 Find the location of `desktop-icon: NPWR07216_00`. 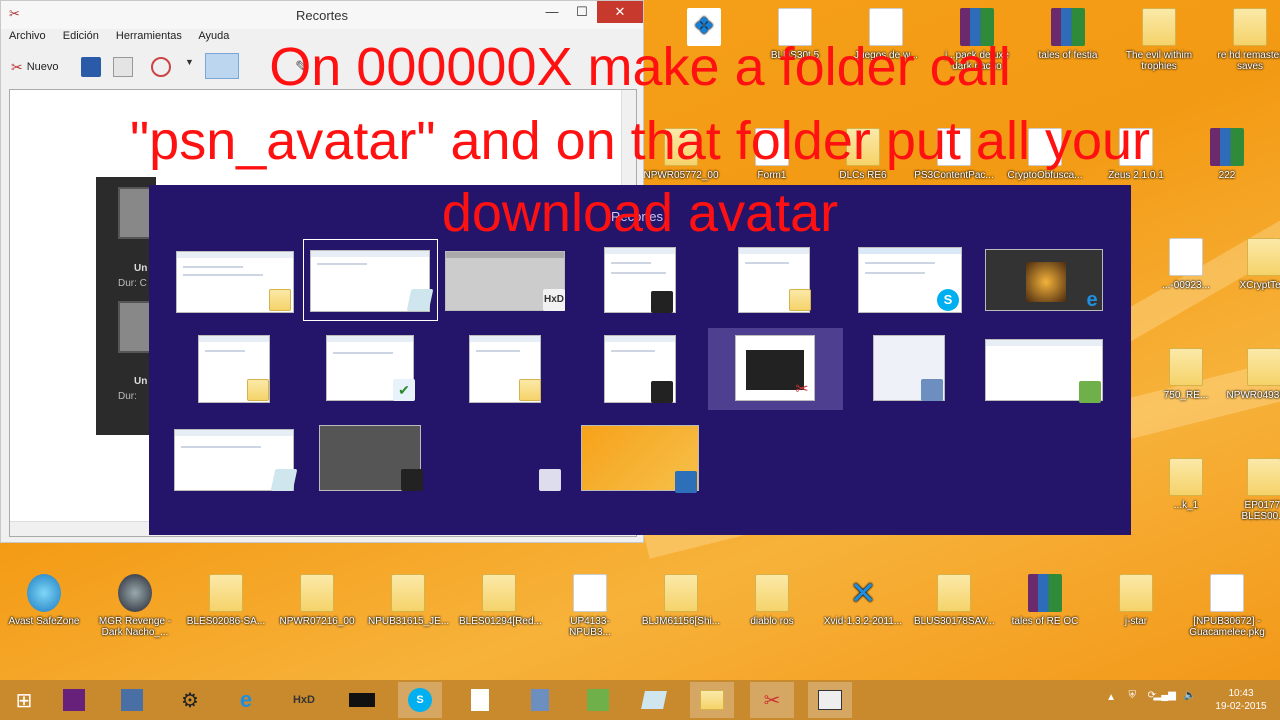

desktop-icon: NPWR07216_00 is located at coordinates (317, 600).